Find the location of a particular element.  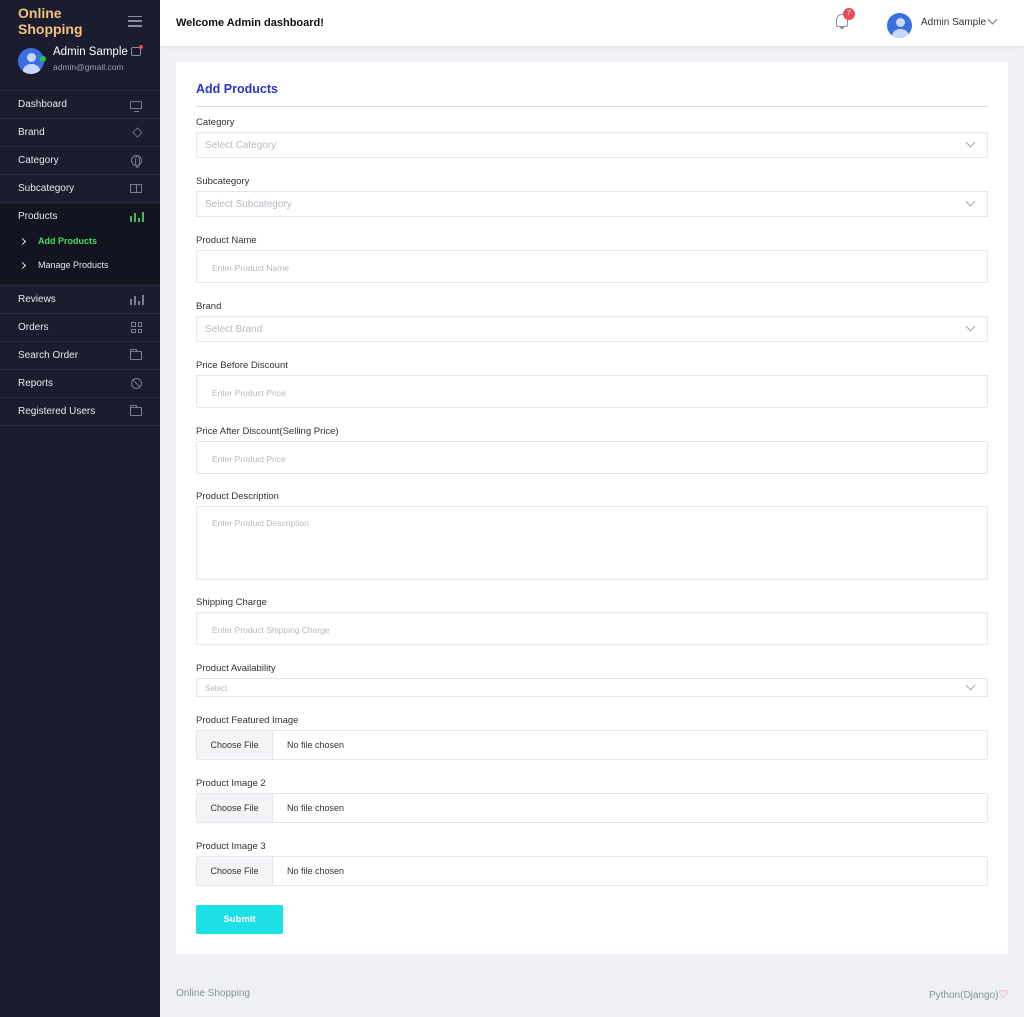

price-after-input: Enter Product Price is located at coordinates (592, 457).